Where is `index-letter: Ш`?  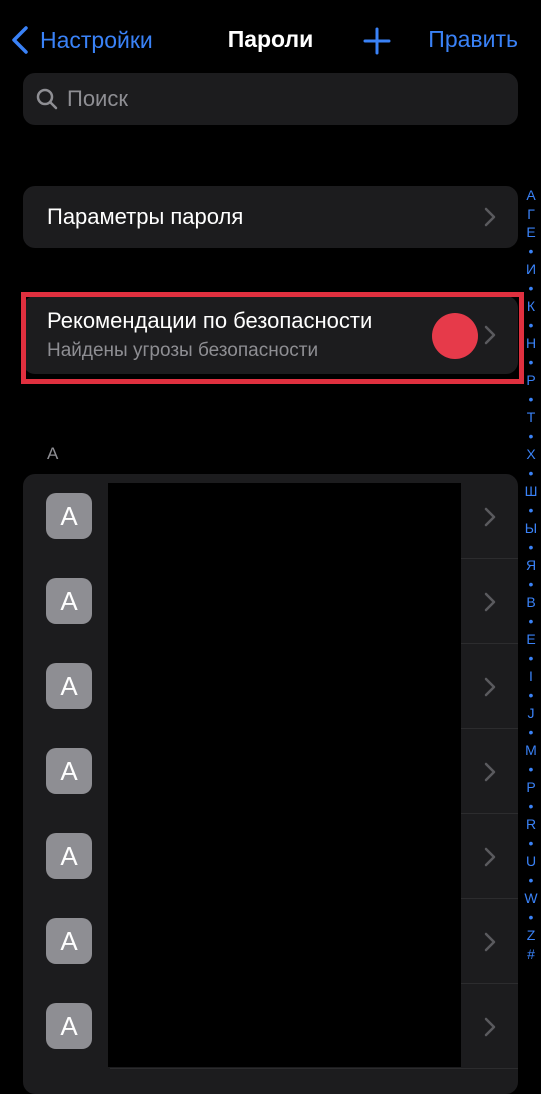 index-letter: Ш is located at coordinates (531, 491).